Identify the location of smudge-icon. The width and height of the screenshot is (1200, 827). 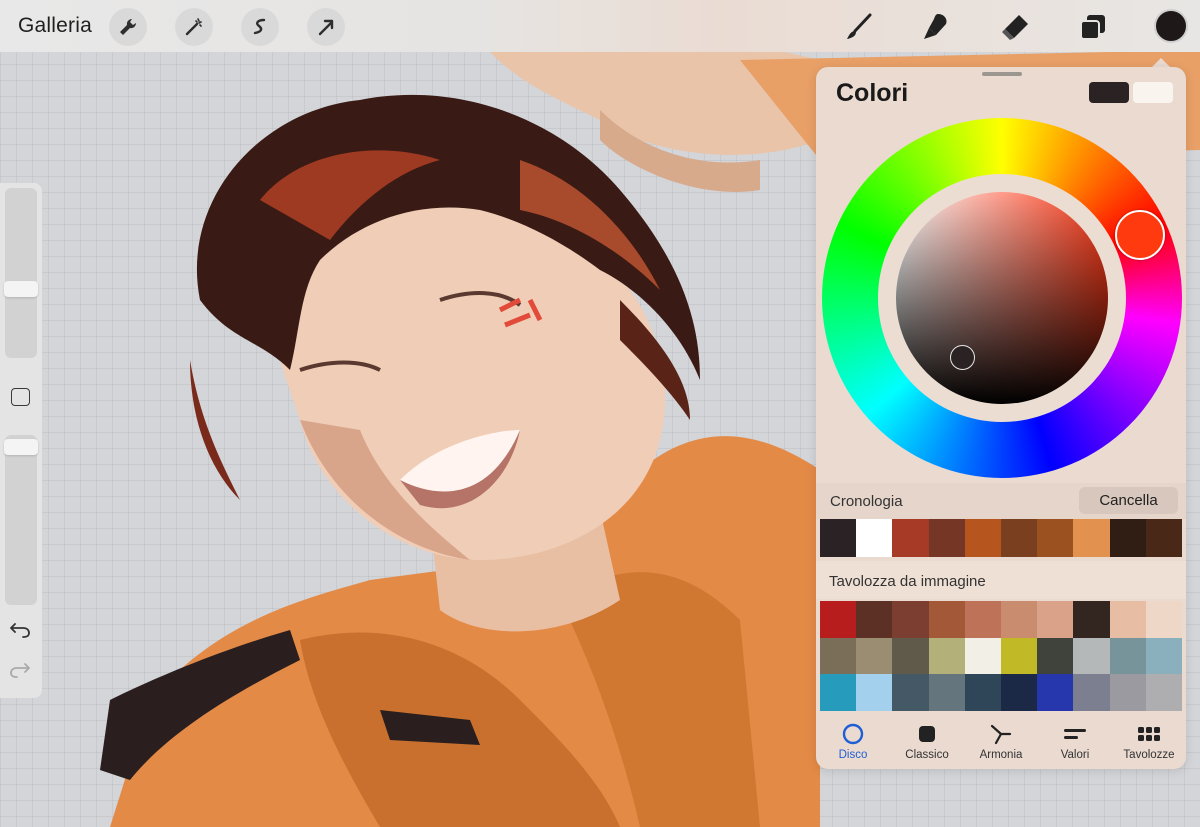
(935, 26).